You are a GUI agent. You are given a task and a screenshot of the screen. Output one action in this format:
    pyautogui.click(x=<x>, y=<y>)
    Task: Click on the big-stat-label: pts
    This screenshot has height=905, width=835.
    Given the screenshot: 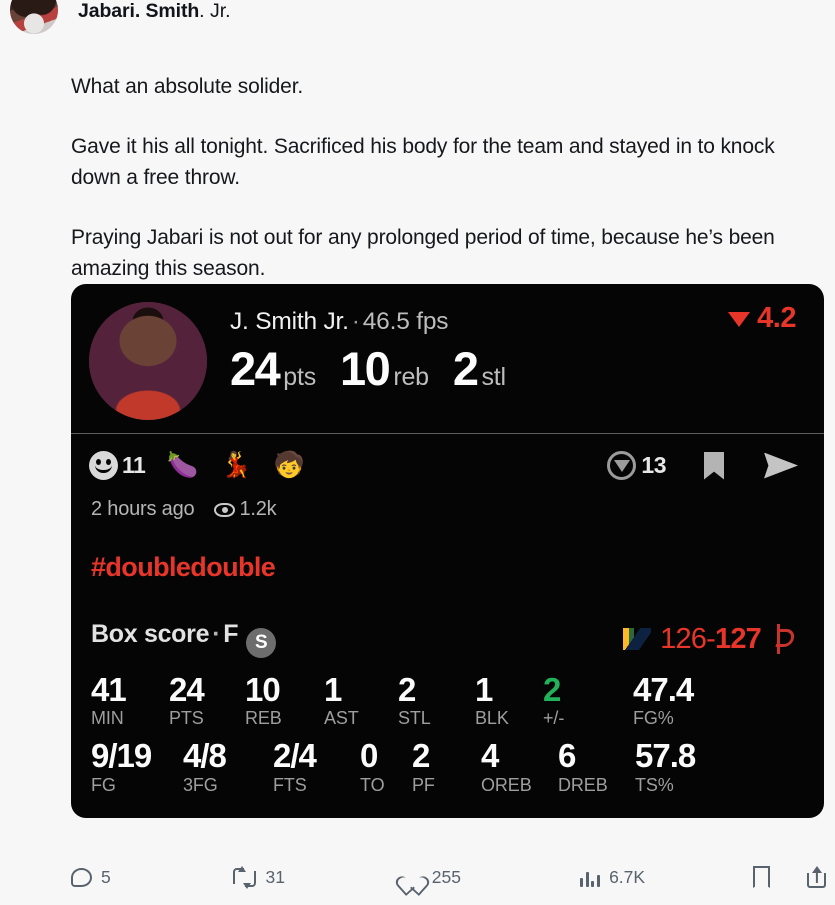 What is the action you would take?
    pyautogui.click(x=300, y=377)
    